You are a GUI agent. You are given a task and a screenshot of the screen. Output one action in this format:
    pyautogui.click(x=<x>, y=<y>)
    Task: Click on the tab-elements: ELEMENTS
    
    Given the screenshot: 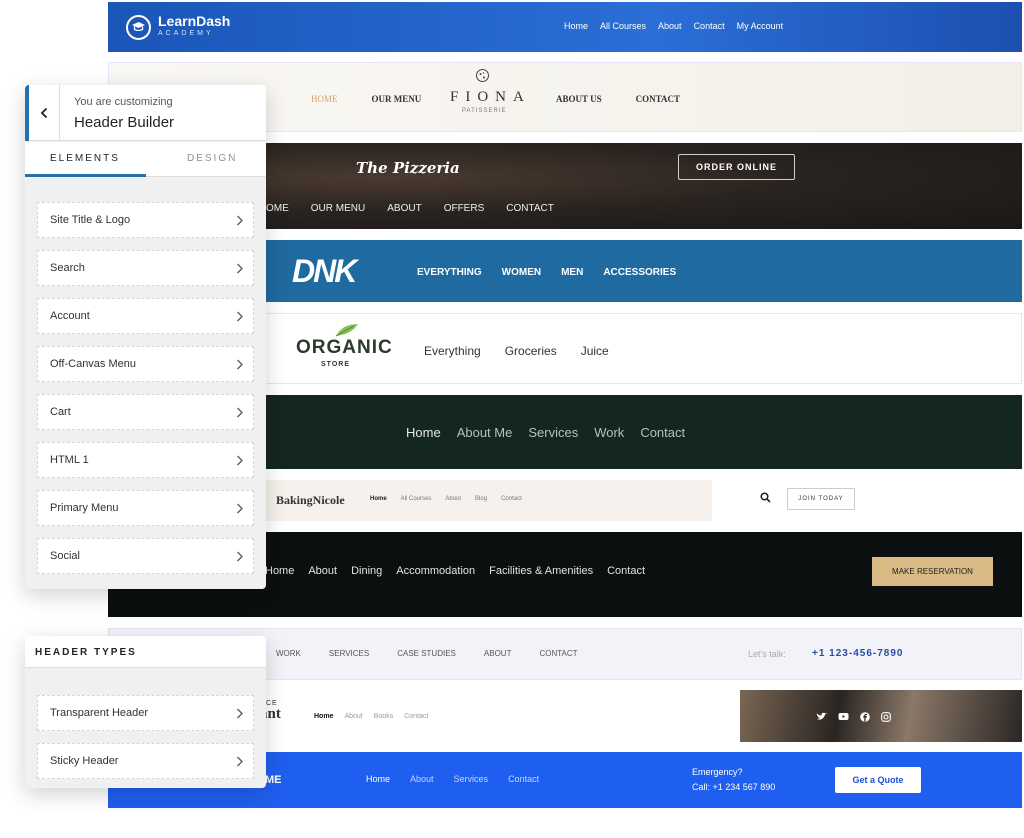 What is the action you would take?
    pyautogui.click(x=85, y=158)
    